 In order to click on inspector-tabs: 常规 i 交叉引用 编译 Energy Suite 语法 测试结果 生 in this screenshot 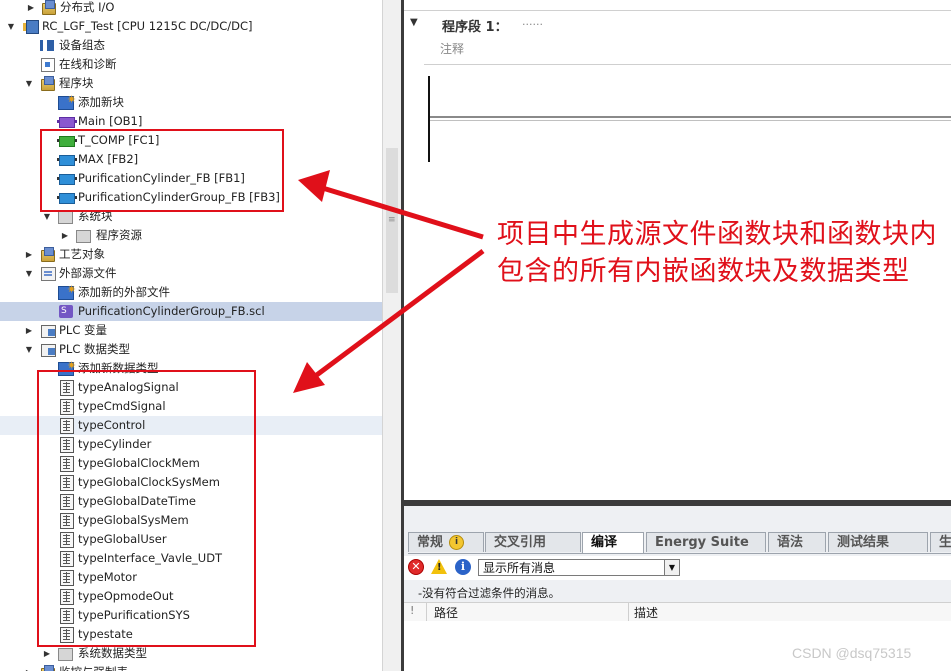, I will do `click(679, 543)`.